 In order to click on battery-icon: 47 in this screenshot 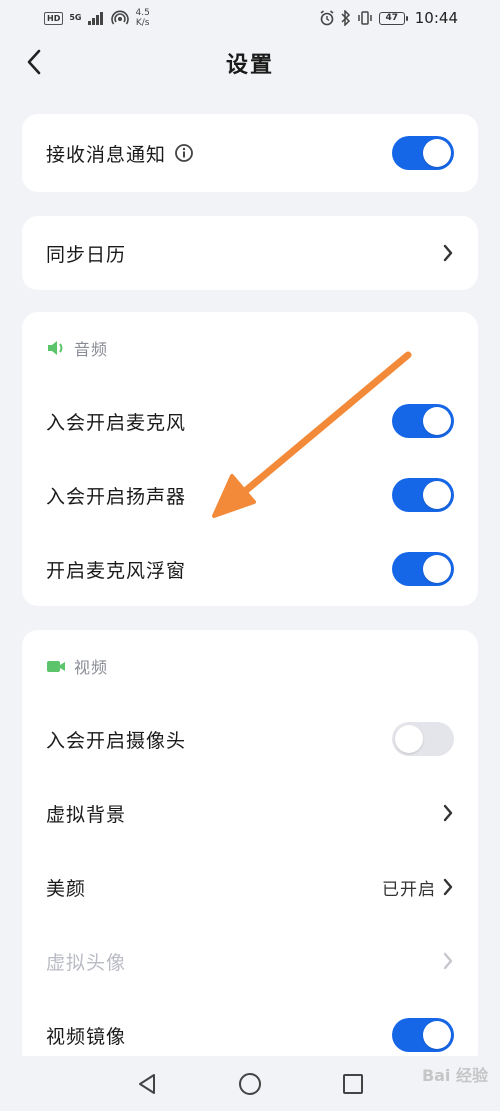, I will do `click(393, 18)`.